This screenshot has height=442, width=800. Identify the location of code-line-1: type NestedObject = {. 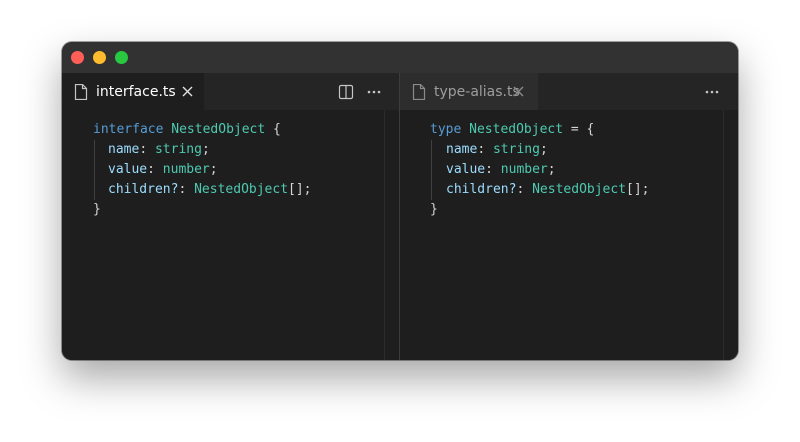
(512, 130).